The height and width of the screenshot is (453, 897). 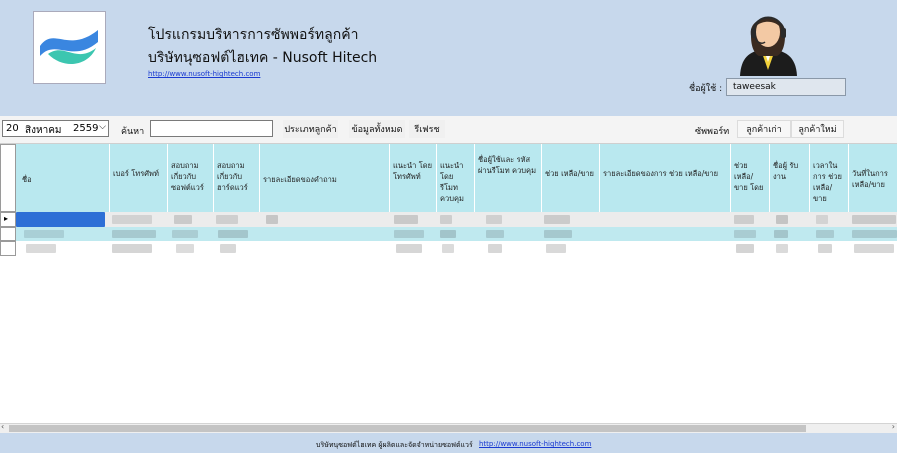 I want to click on website-link: http://www.nusoft-hightech.com, so click(x=204, y=74).